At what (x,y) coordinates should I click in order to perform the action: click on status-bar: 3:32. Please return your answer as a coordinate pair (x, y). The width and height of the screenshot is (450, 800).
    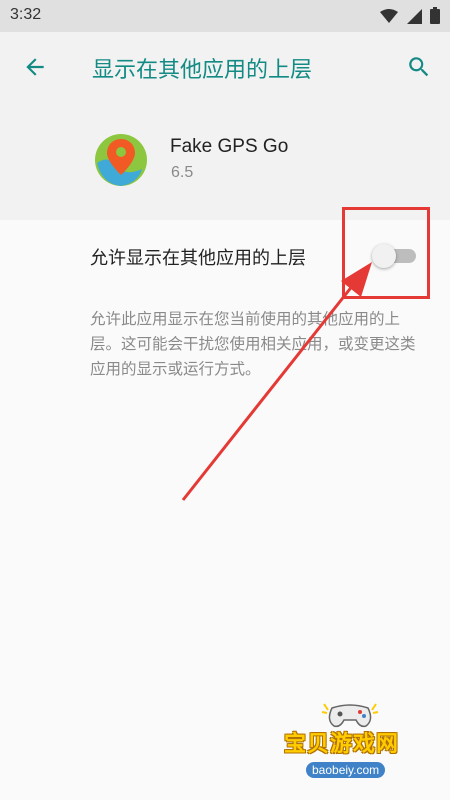
    Looking at the image, I should click on (225, 16).